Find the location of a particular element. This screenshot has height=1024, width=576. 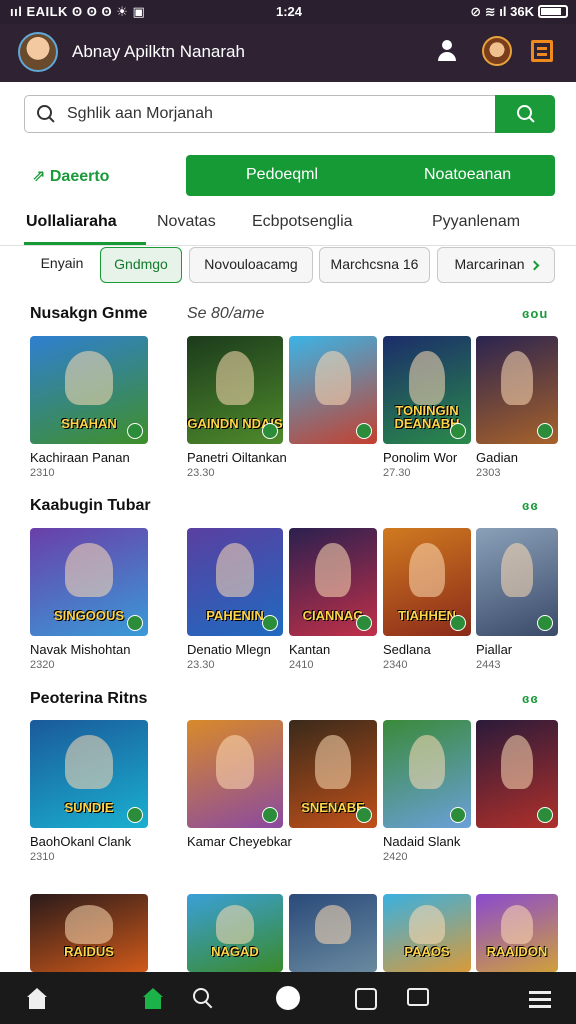

bottom-nav is located at coordinates (288, 998).